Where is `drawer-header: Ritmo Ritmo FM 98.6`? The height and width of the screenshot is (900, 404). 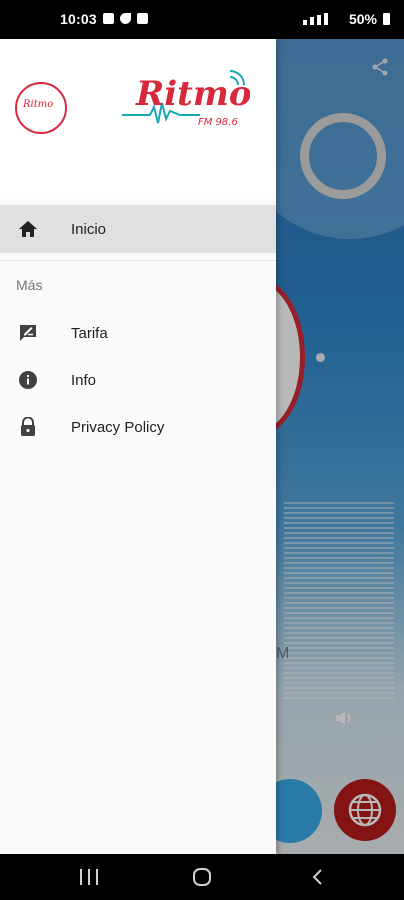 drawer-header: Ritmo Ritmo FM 98.6 is located at coordinates (138, 119).